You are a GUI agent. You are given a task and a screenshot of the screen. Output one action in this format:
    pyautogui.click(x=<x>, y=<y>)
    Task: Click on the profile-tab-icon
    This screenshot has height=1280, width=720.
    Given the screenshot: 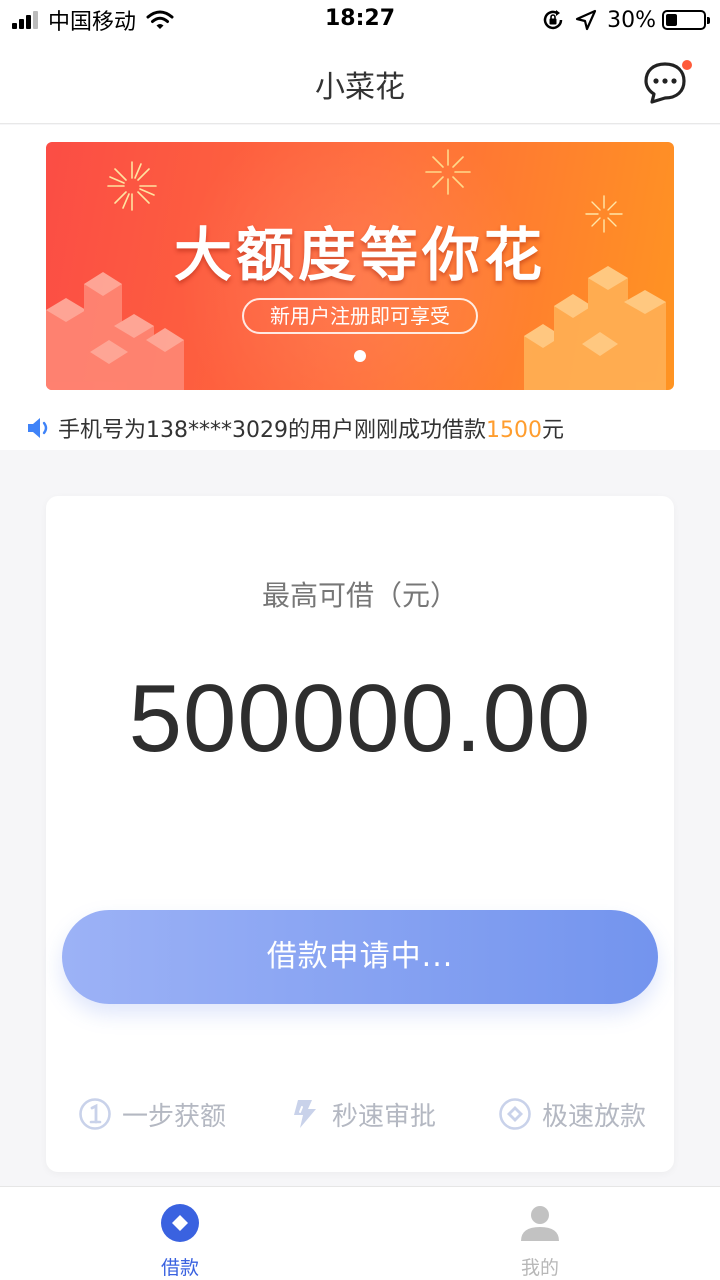 What is the action you would take?
    pyautogui.click(x=540, y=1223)
    